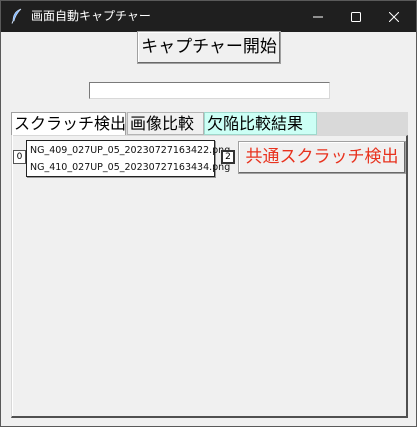 This screenshot has width=417, height=427. Describe the element at coordinates (68, 123) in the screenshot. I see `tab-scratch-detection: スクラッチ検出` at that location.